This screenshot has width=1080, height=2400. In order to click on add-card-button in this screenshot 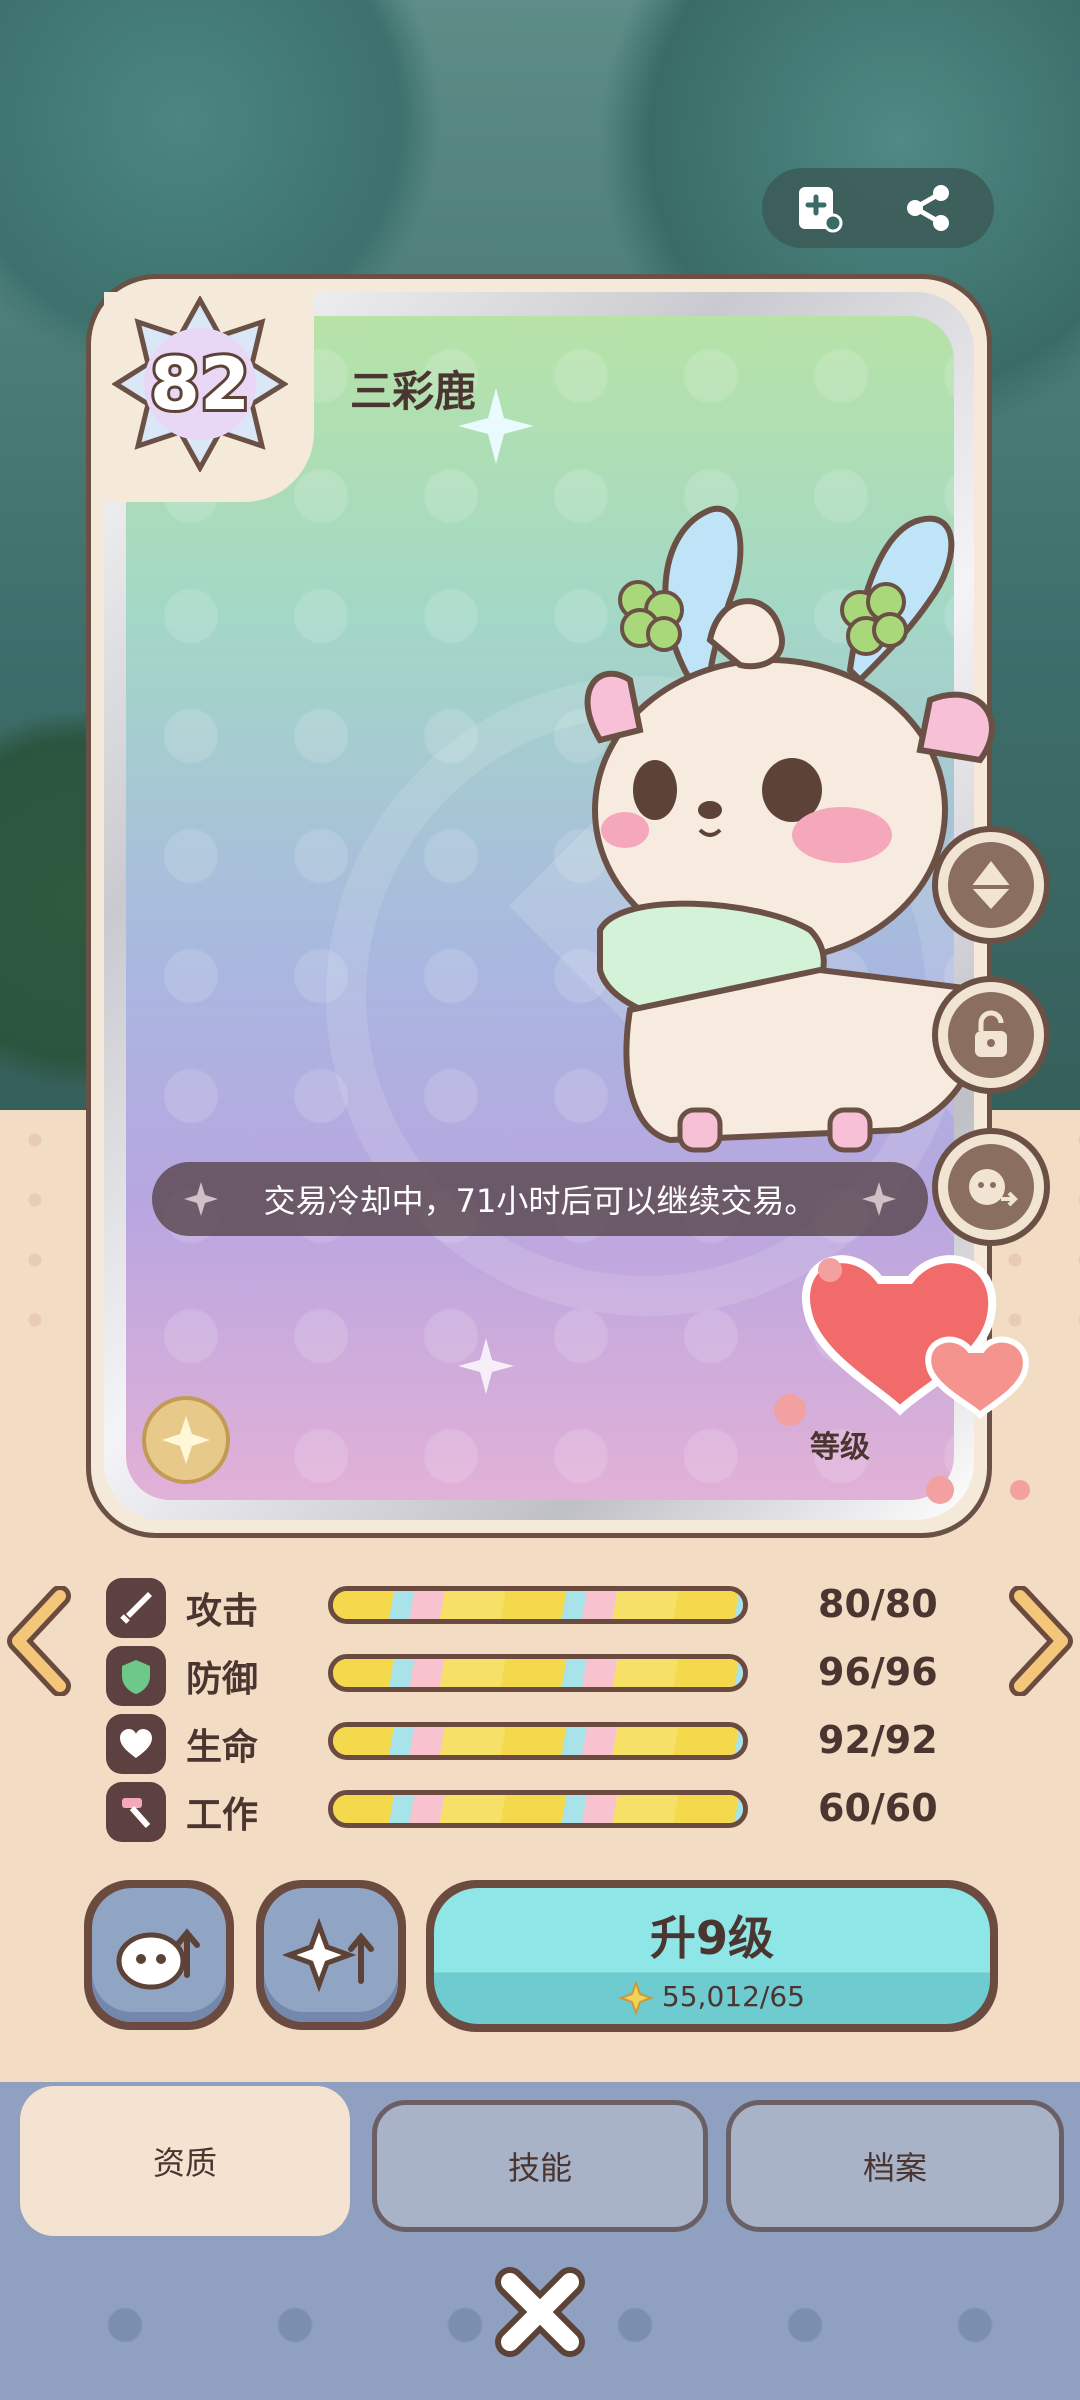, I will do `click(820, 208)`.